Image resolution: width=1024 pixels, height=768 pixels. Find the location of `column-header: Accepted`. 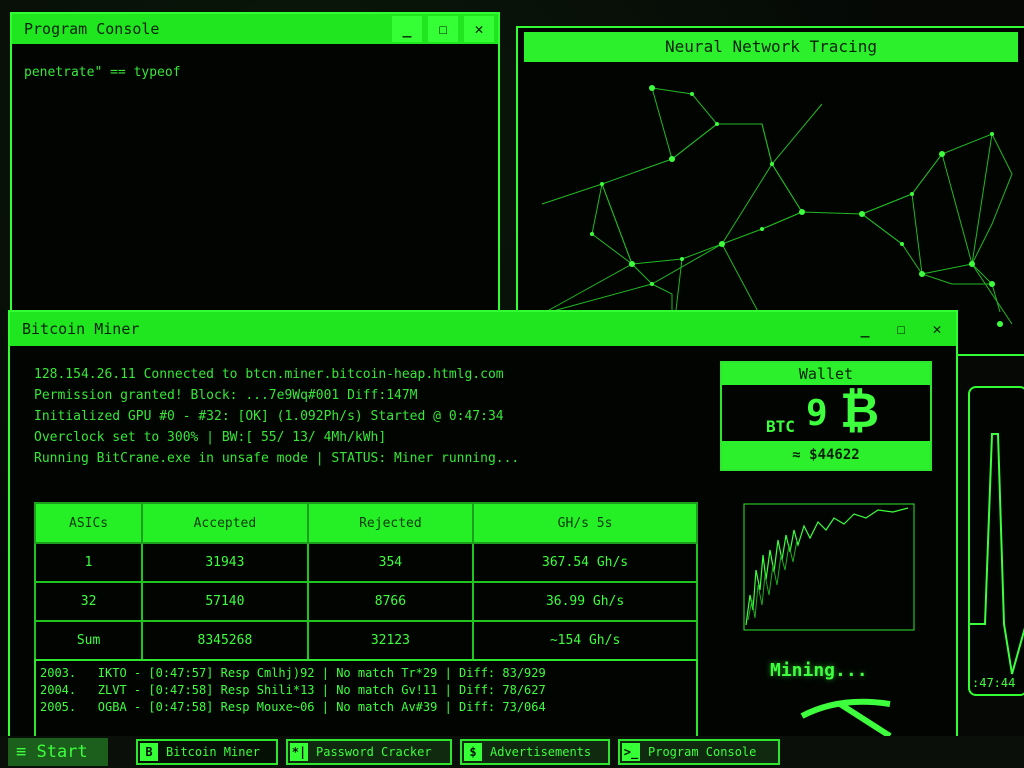

column-header: Accepted is located at coordinates (225, 523).